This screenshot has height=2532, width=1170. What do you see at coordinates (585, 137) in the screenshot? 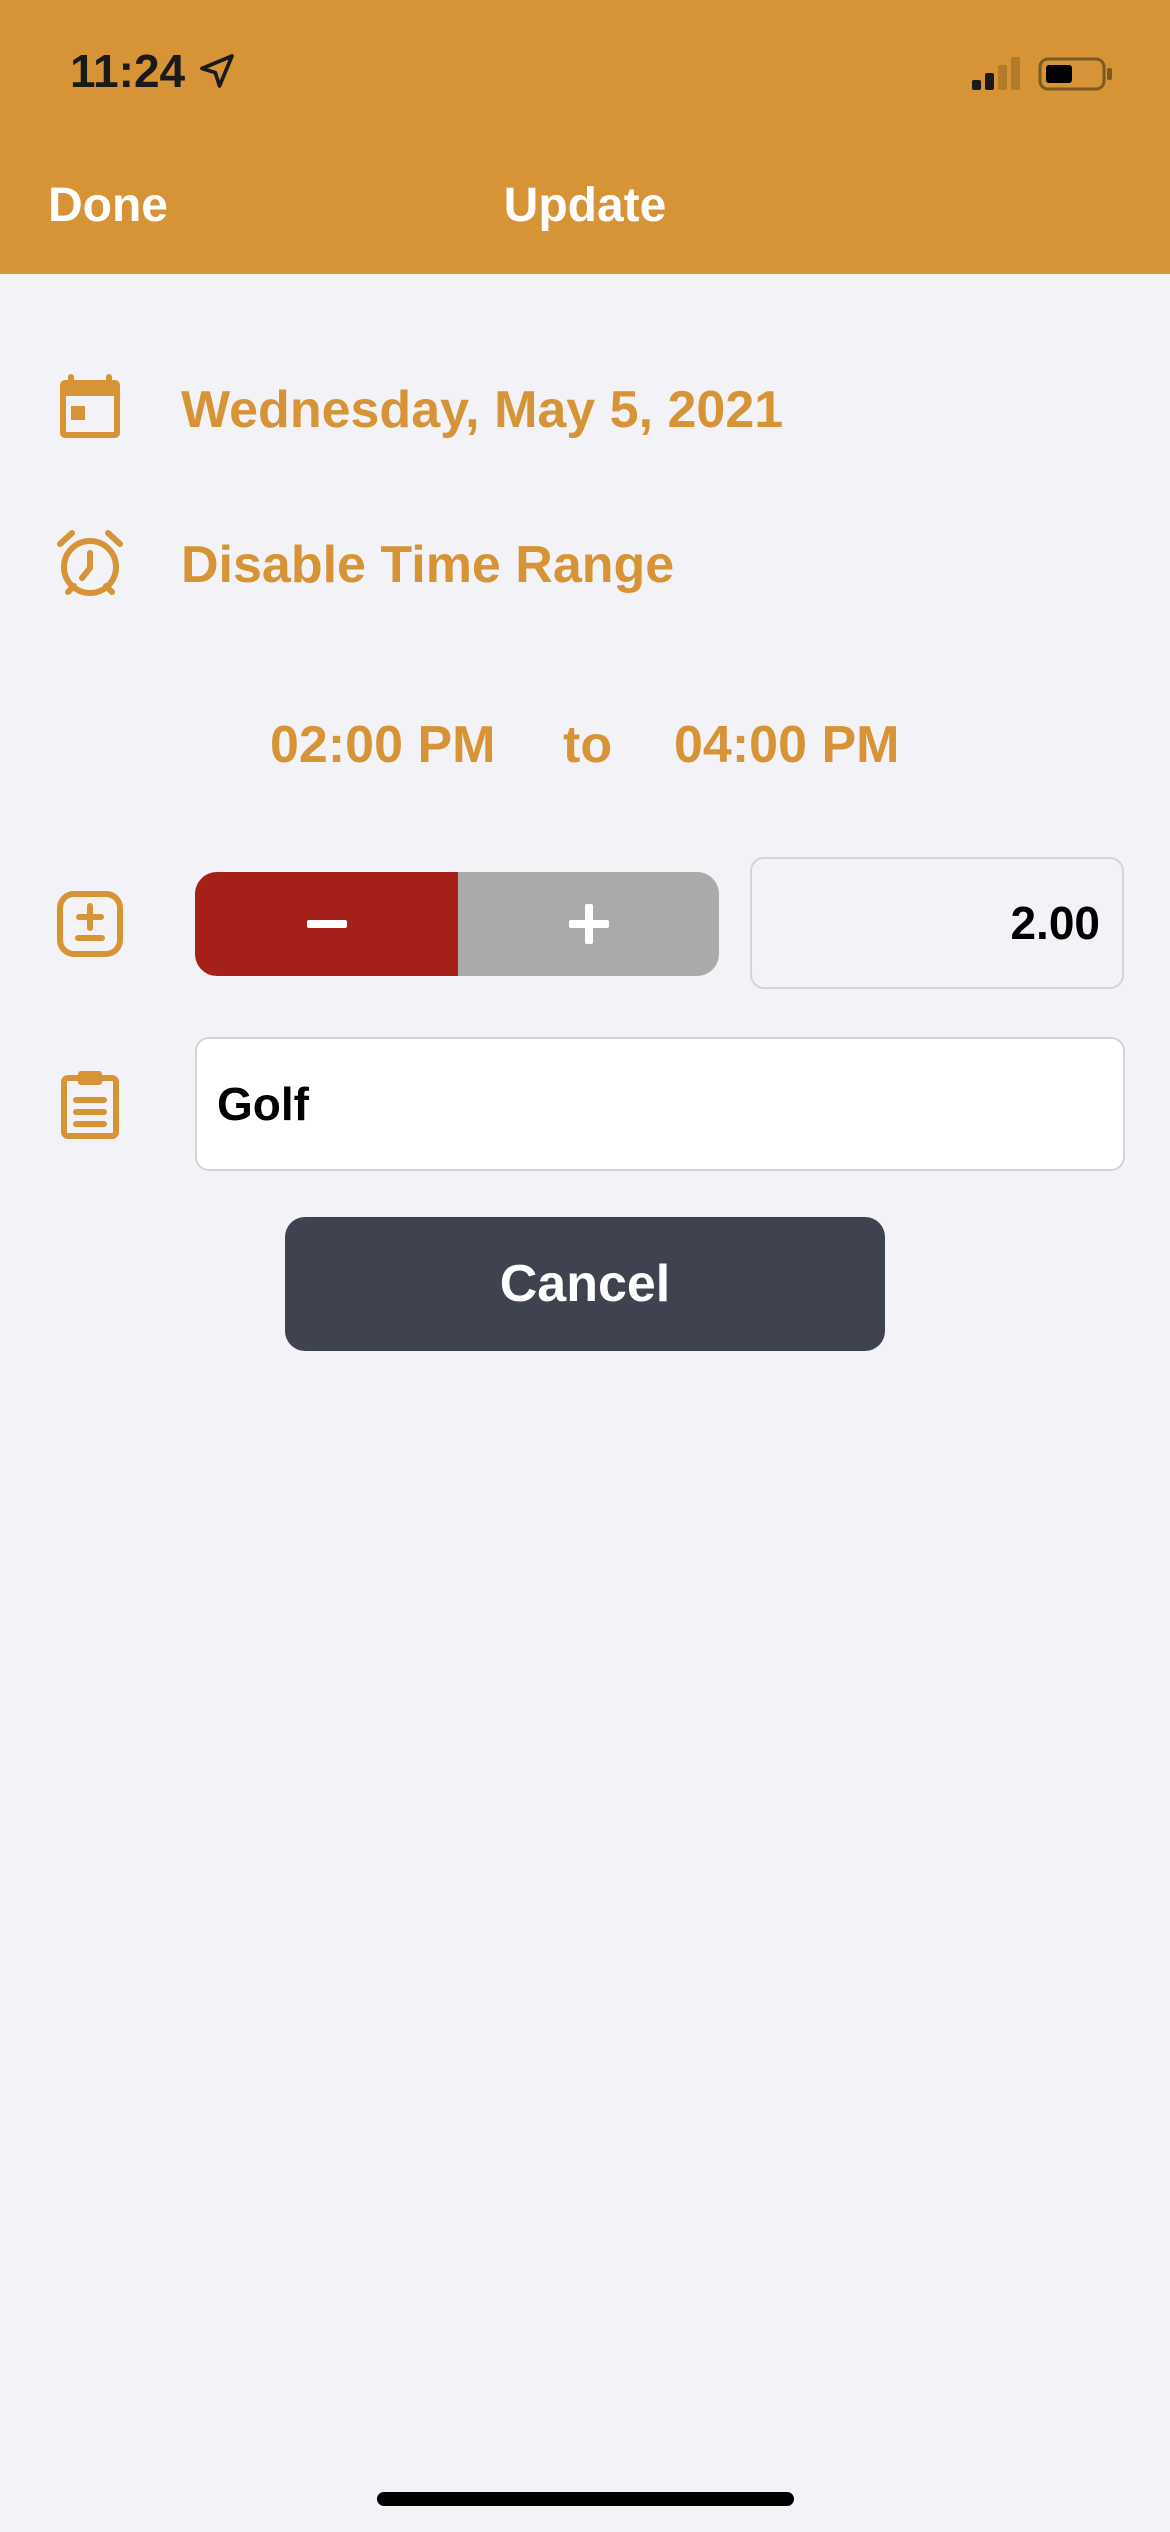
I see `nav-bar: 11:24 Done Update` at bounding box center [585, 137].